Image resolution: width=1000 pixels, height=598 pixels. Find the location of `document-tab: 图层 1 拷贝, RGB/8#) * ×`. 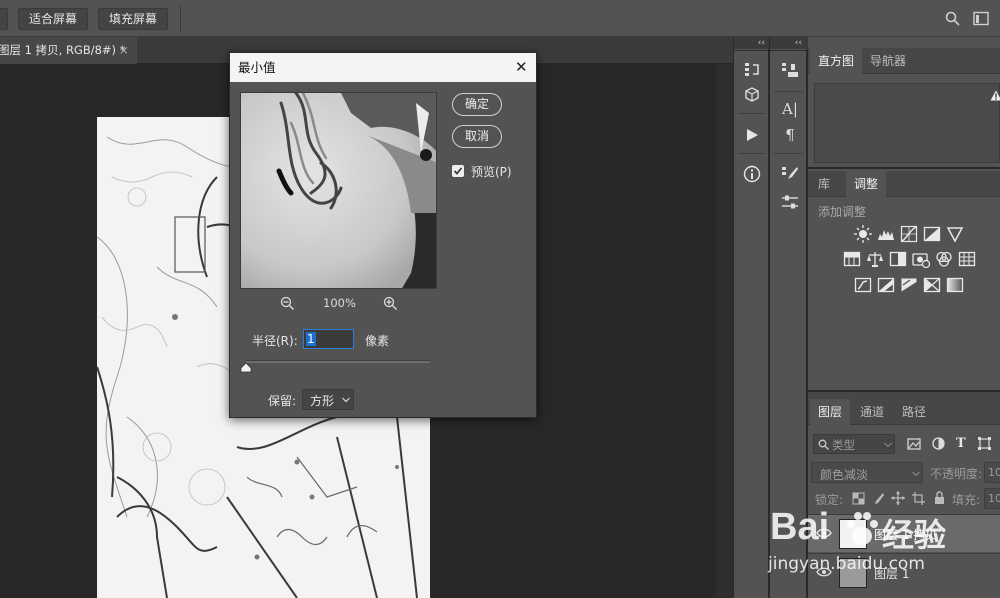

document-tab: 图层 1 拷贝, RGB/8#) * × is located at coordinates (68, 50).